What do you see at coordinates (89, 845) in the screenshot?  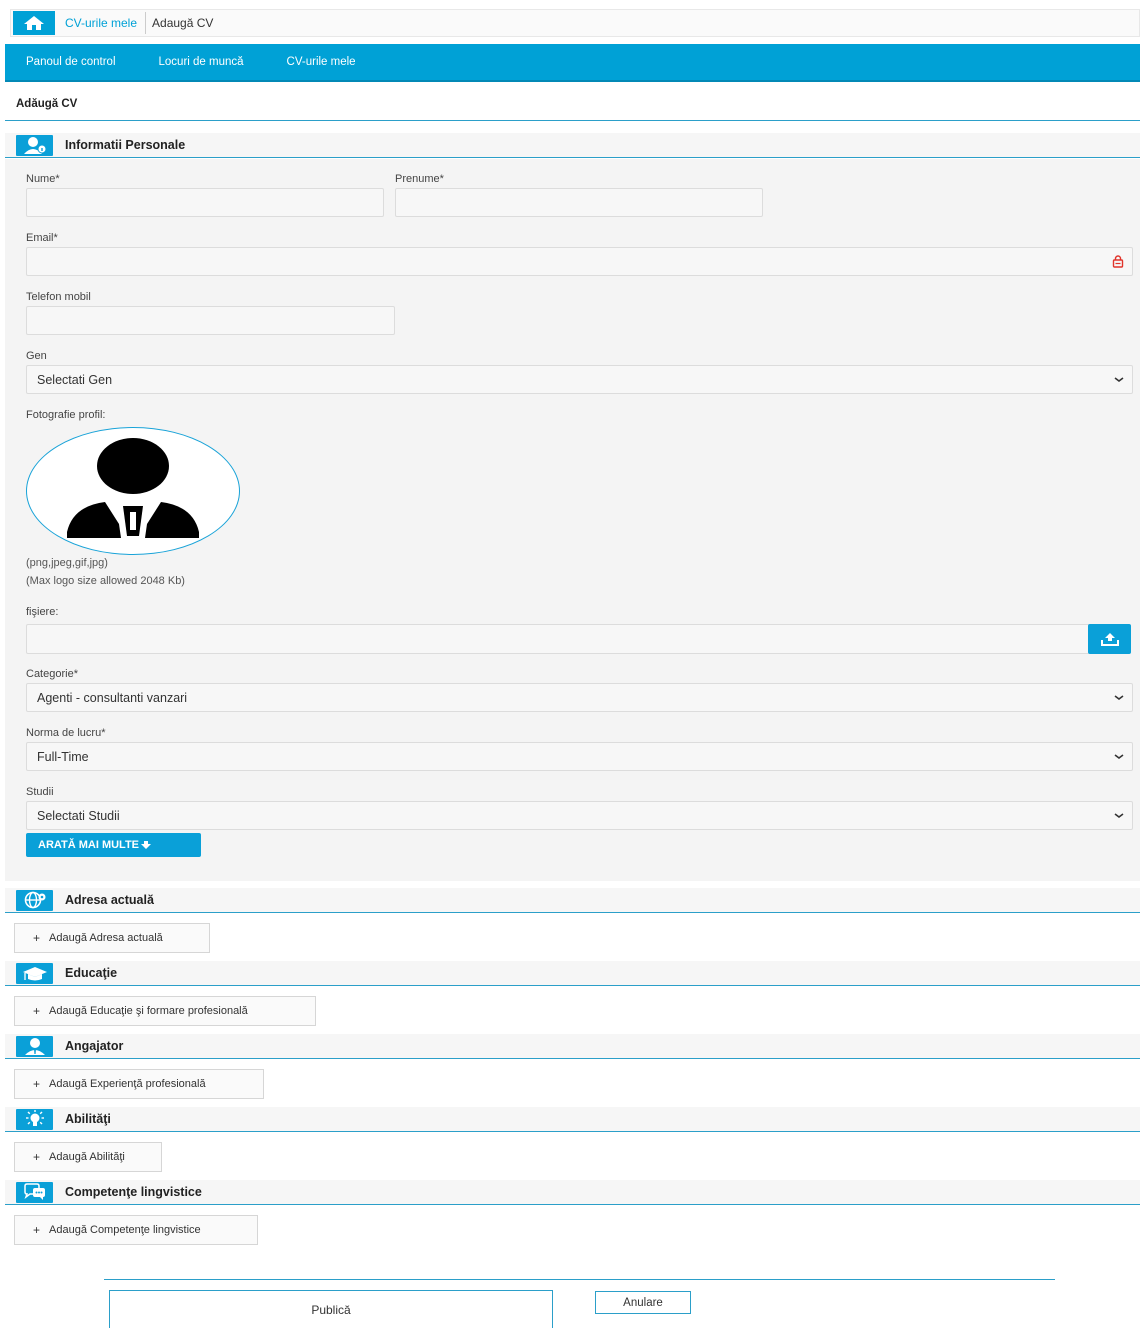 I see `show-more-label: ARATĂ MAI MULTE` at bounding box center [89, 845].